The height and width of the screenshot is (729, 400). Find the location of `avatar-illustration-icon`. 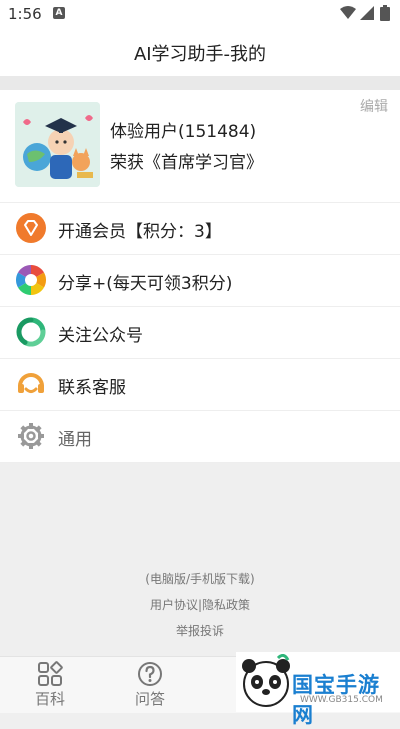

avatar-illustration-icon is located at coordinates (57, 144).